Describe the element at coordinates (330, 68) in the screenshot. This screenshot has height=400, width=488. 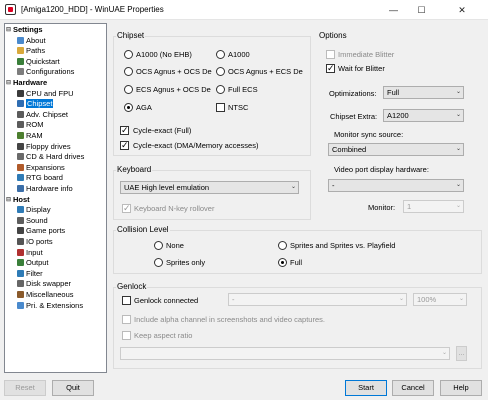
I see `wait-for-blitter-checkbox` at that location.